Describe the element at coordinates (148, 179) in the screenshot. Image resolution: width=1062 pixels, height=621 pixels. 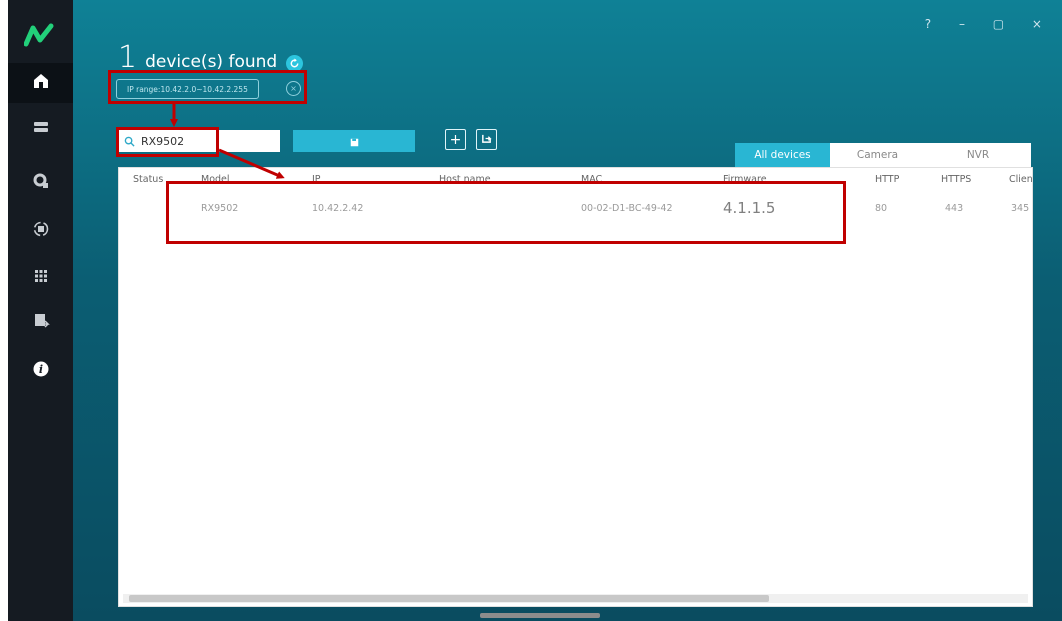
I see `column-header-status: Status` at that location.